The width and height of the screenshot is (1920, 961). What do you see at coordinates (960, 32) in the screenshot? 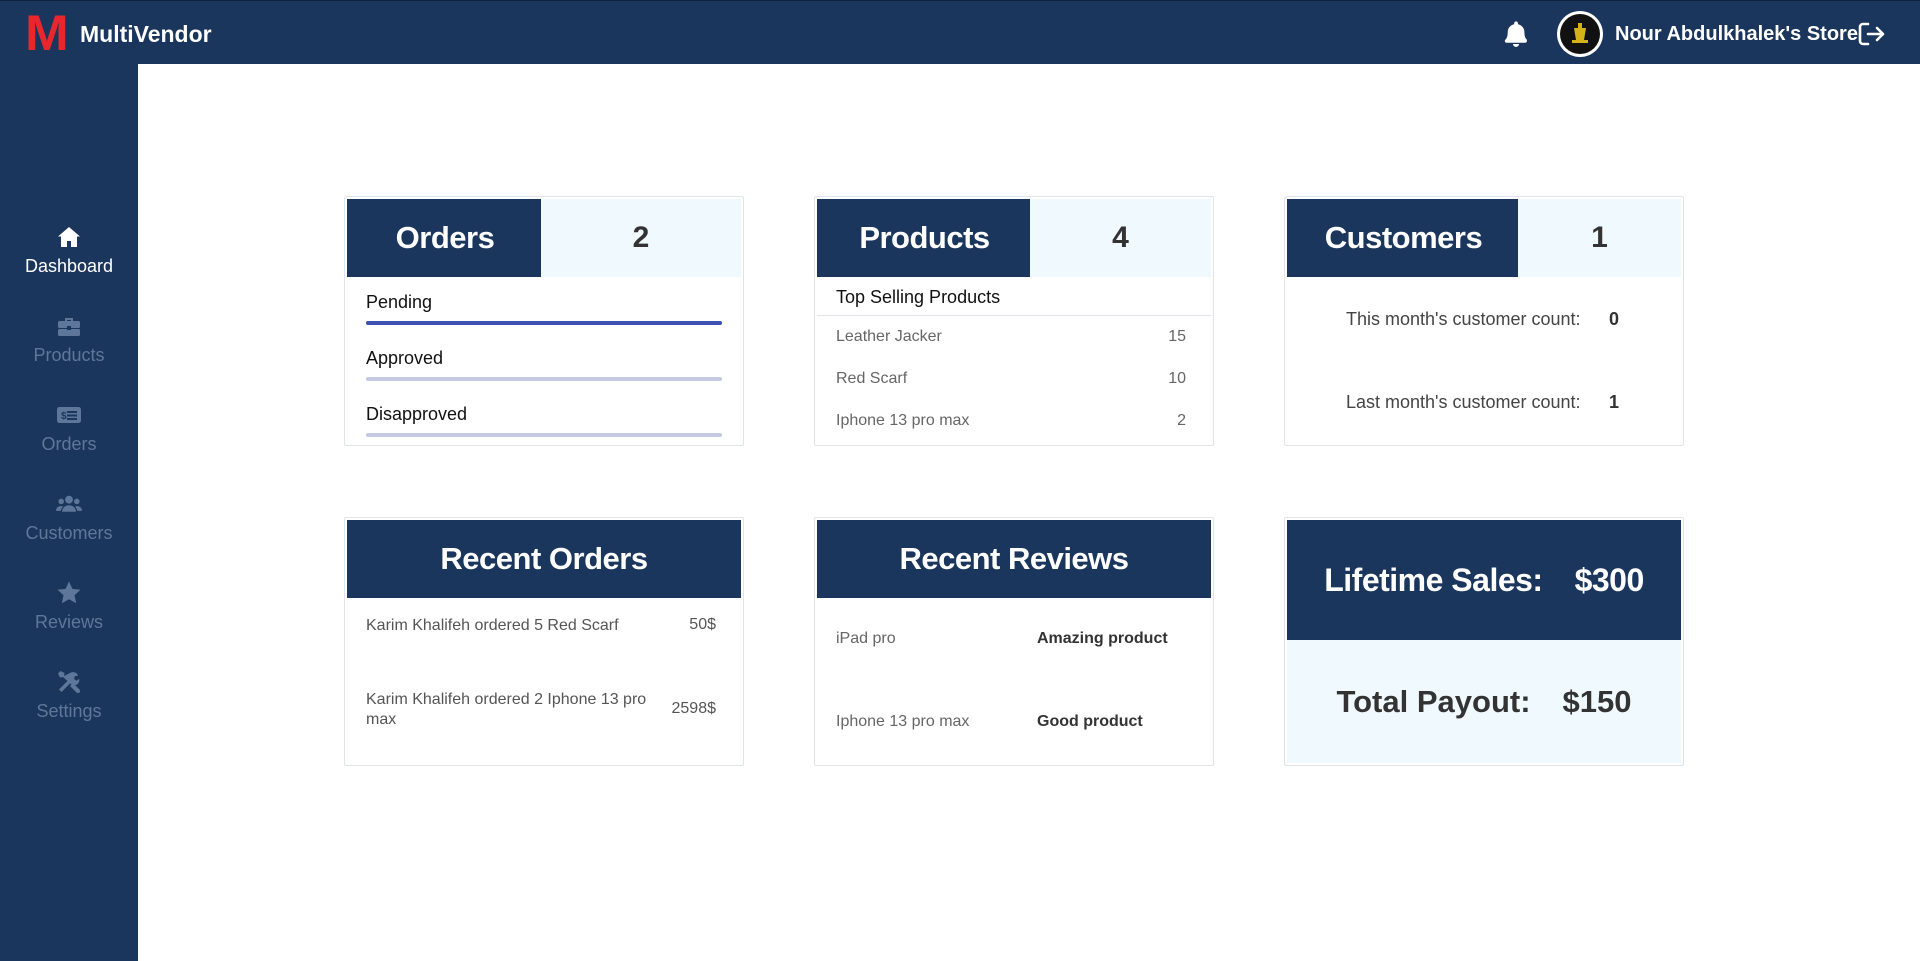
I see `top-bar: M MultiVendor Nour Abdulkhalek's Store` at bounding box center [960, 32].